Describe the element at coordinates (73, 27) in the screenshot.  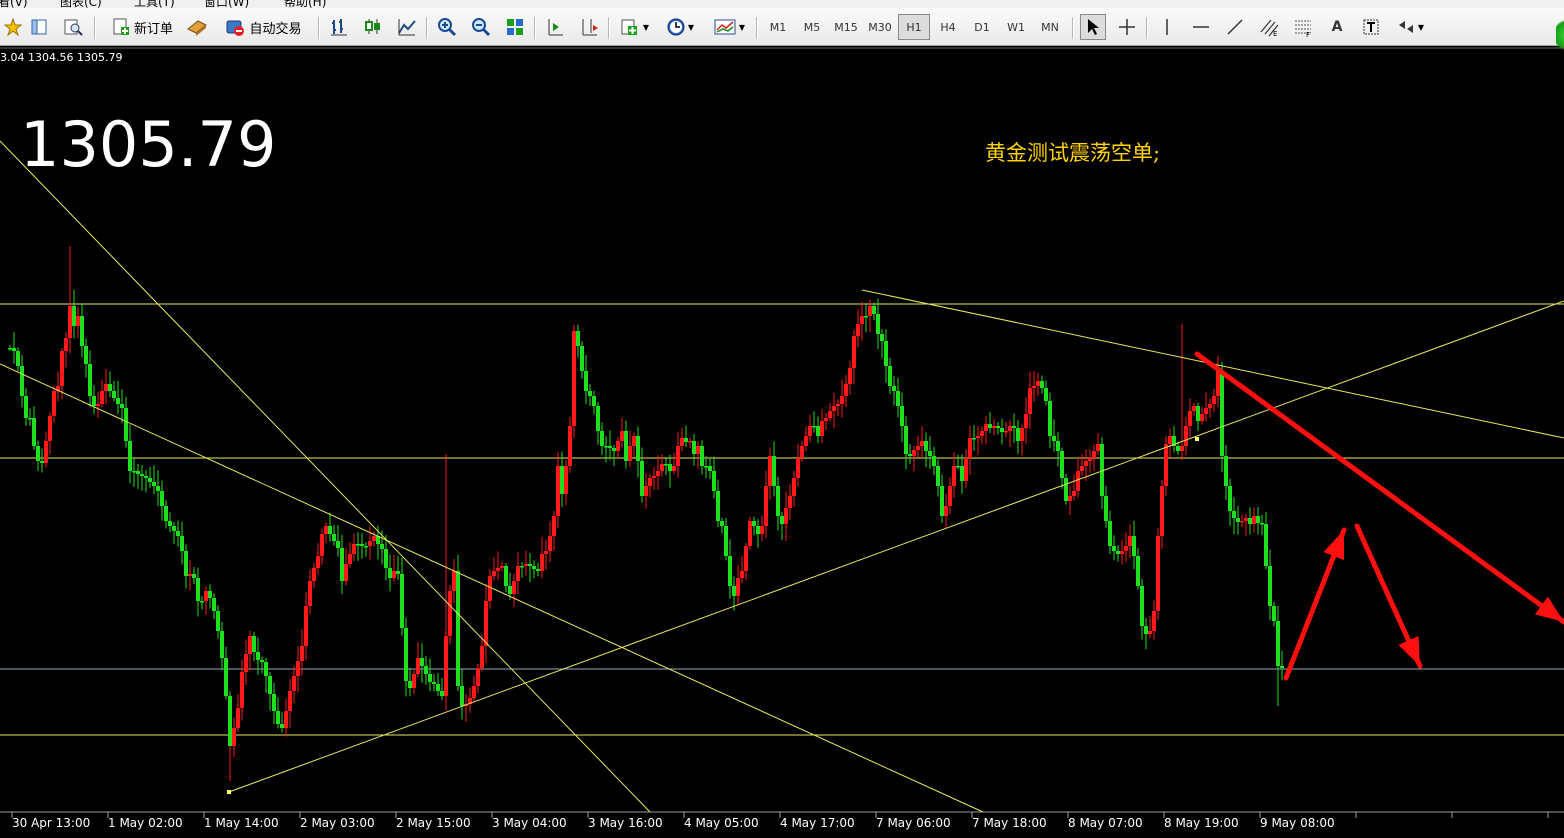
I see `market-watch-zoom-icon` at that location.